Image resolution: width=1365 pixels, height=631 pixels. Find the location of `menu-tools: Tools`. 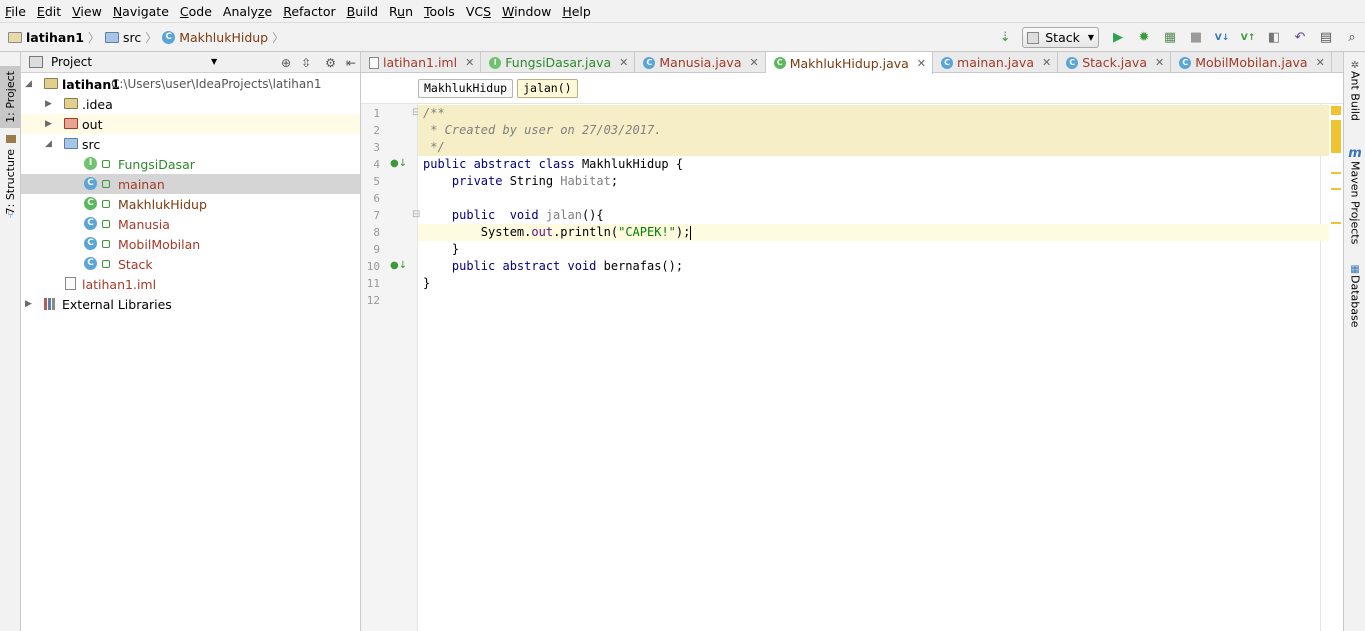

menu-tools: Tools is located at coordinates (440, 11).